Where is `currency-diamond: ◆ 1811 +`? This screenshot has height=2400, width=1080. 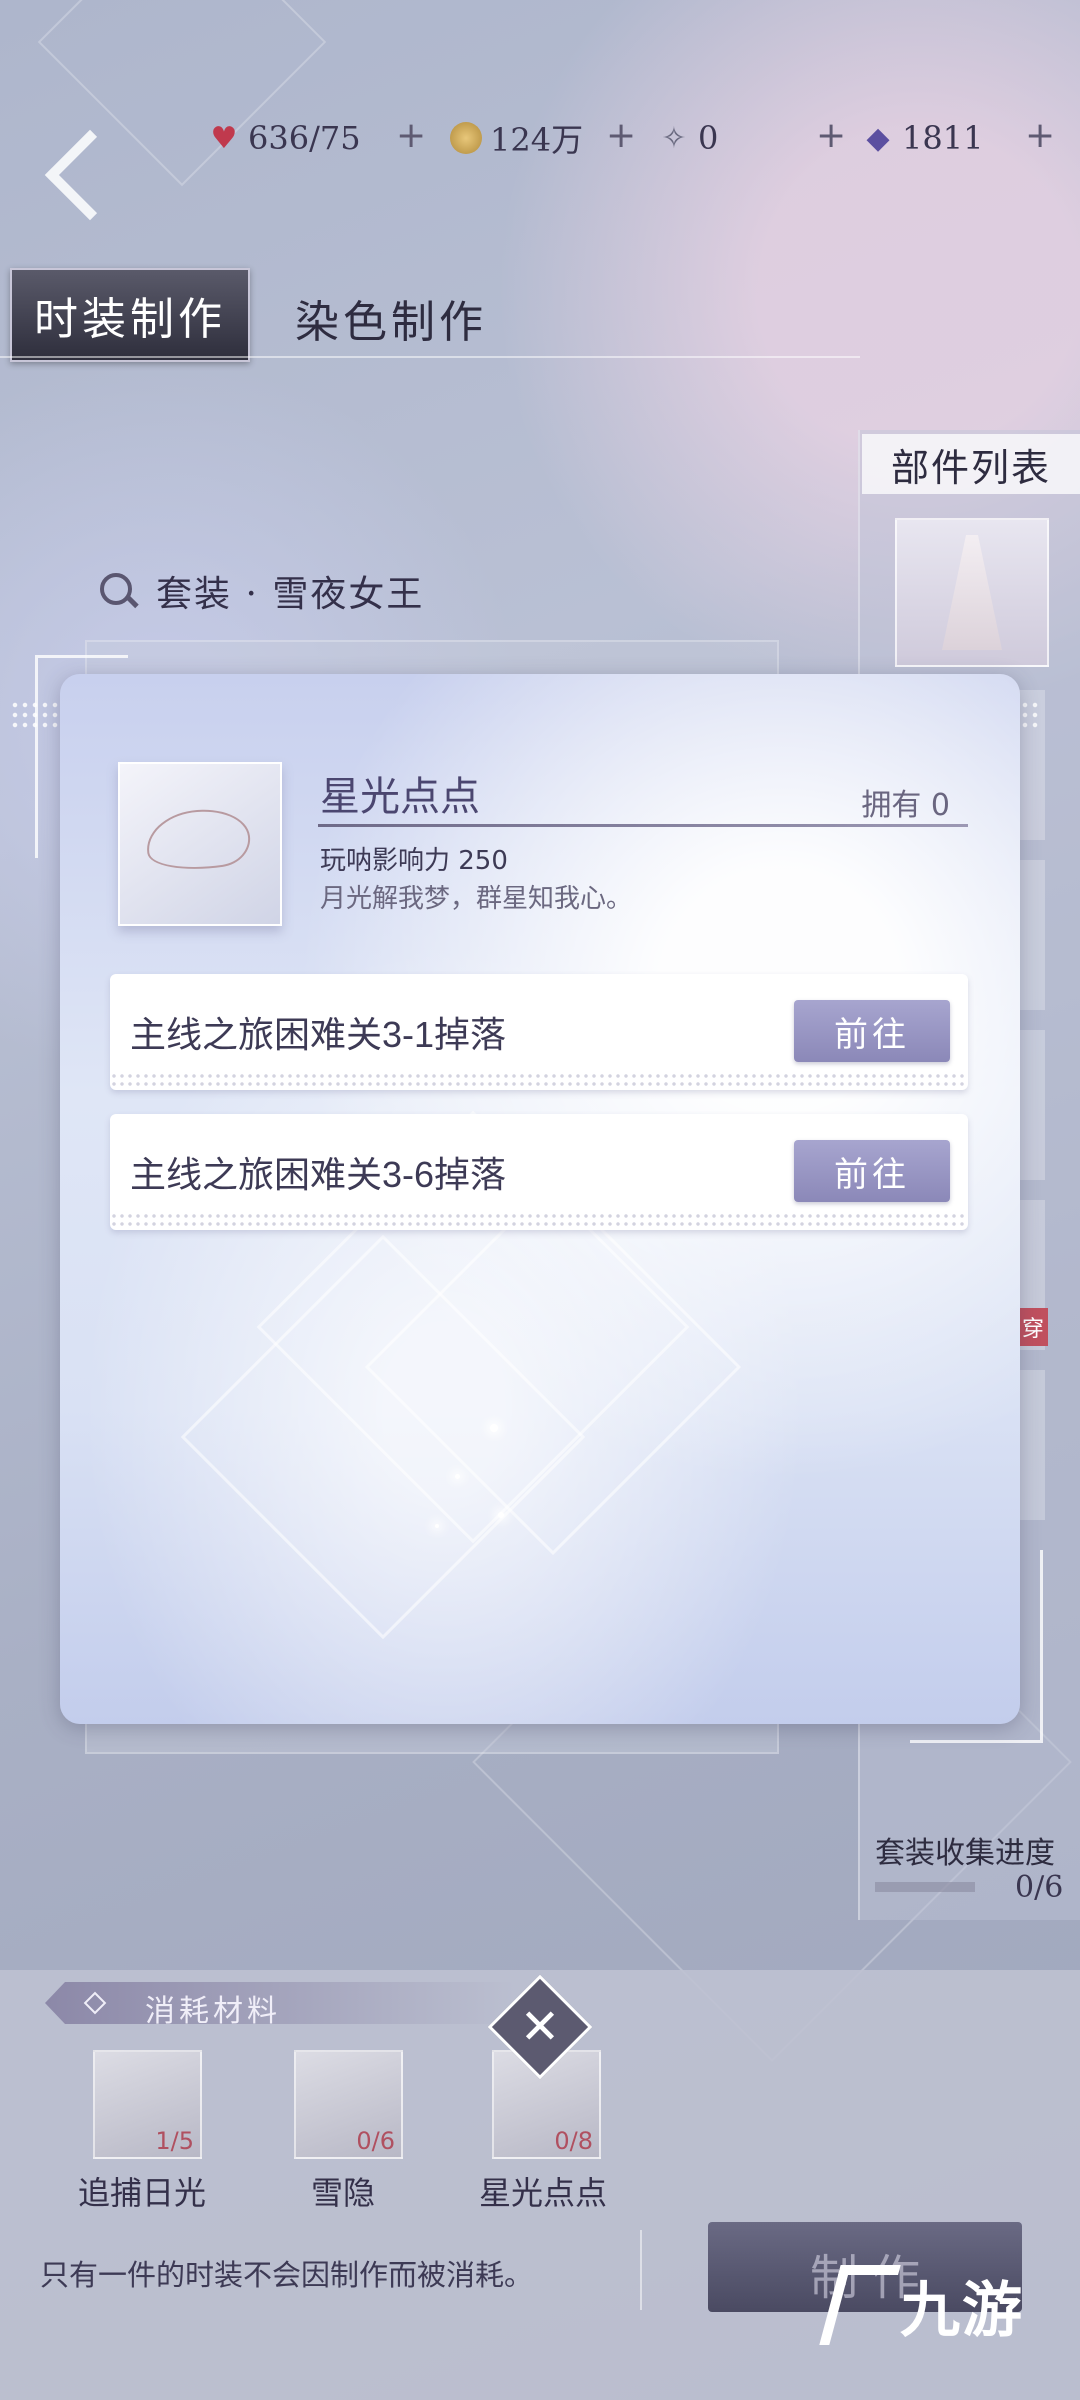 currency-diamond: ◆ 1811 + is located at coordinates (957, 138).